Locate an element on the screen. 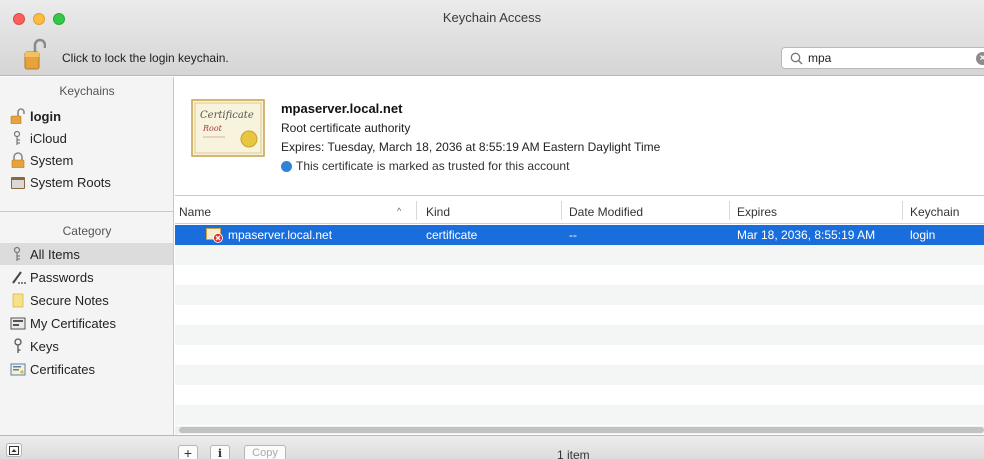  padlock-icon is located at coordinates (18, 160).